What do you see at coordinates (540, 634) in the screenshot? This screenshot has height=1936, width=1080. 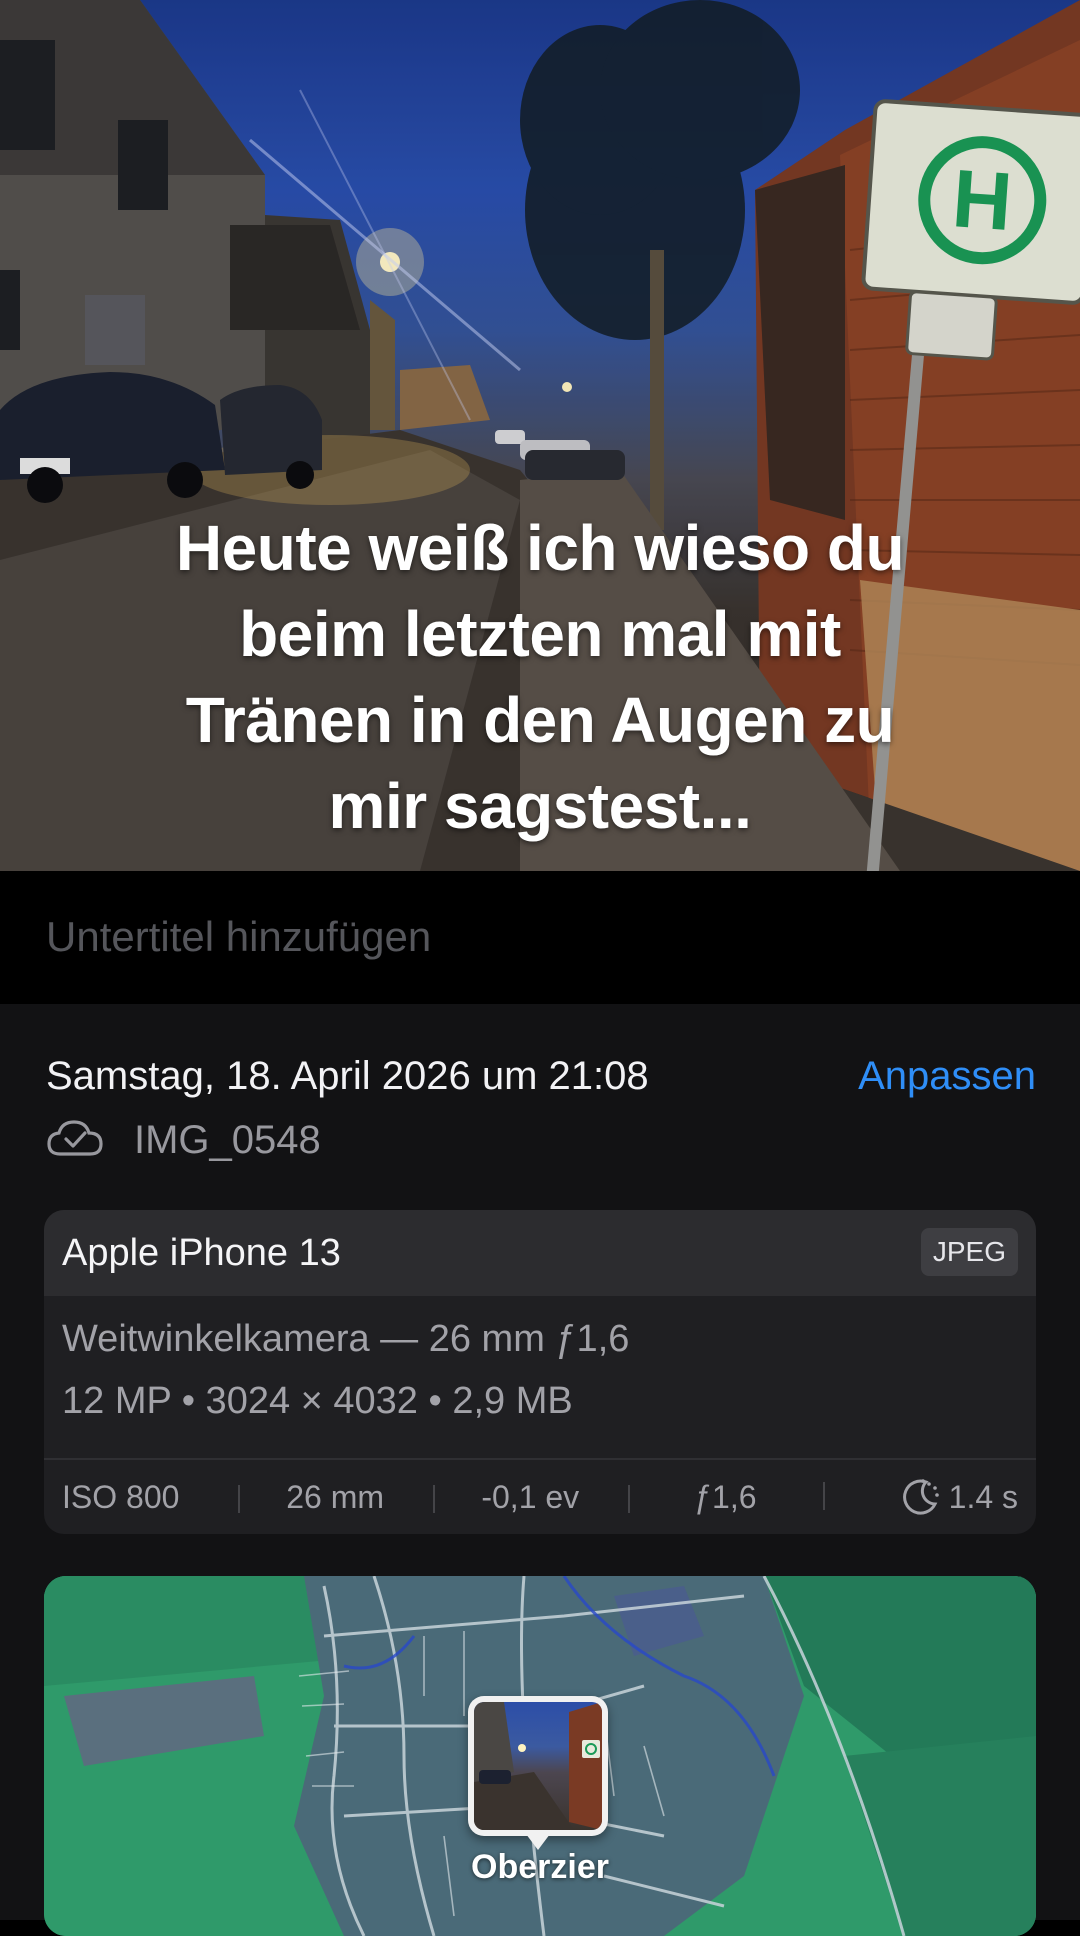 I see `caption-line: beim letzten mal mit` at bounding box center [540, 634].